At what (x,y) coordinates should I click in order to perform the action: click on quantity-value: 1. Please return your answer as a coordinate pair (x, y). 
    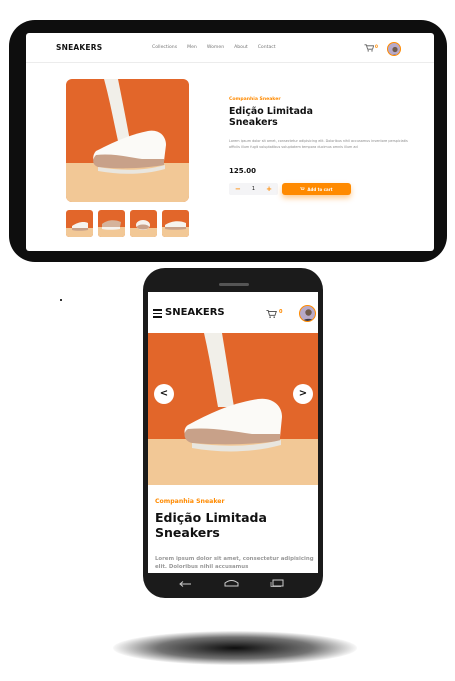
    Looking at the image, I should click on (253, 189).